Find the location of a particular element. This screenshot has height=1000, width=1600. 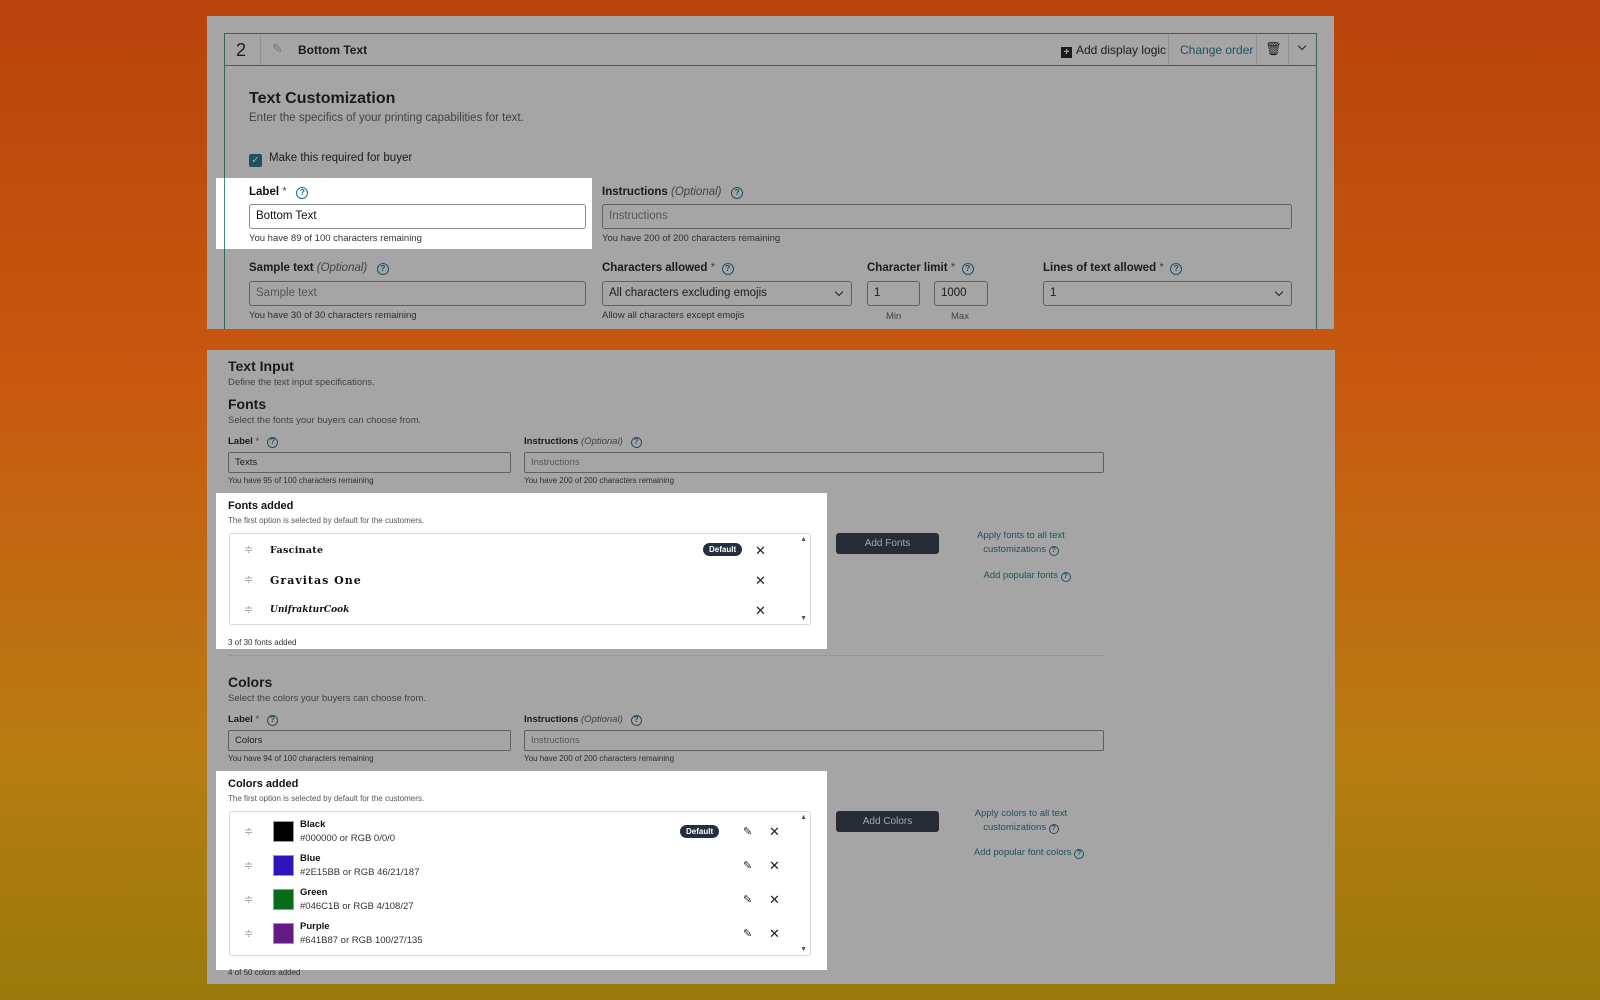

instructions-field-label: Instructions (Optional) ? is located at coordinates (673, 192).